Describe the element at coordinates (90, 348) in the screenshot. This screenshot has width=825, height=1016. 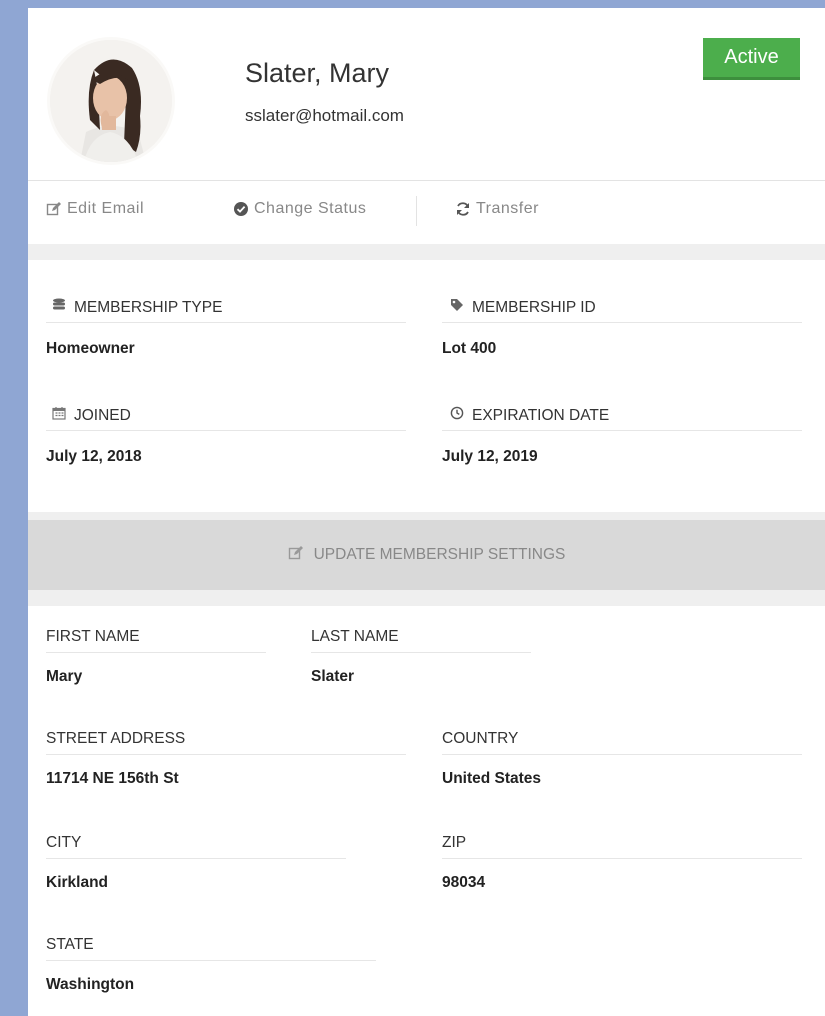
I see `membership-type-value: Homeowner` at that location.